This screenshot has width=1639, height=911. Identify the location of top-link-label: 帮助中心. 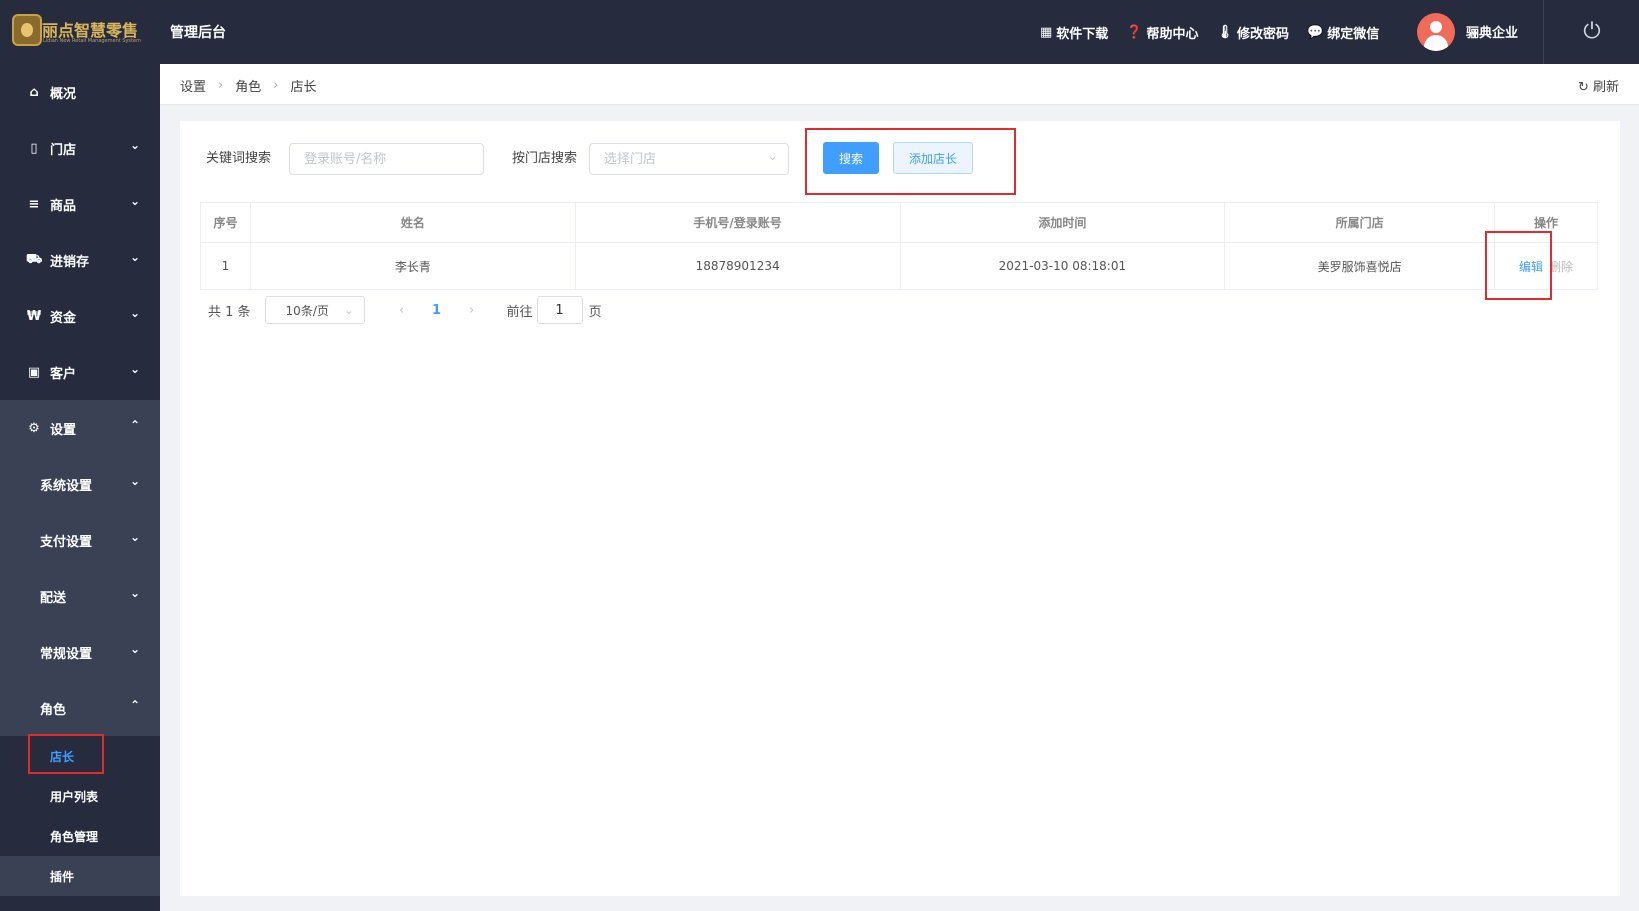
(1172, 34).